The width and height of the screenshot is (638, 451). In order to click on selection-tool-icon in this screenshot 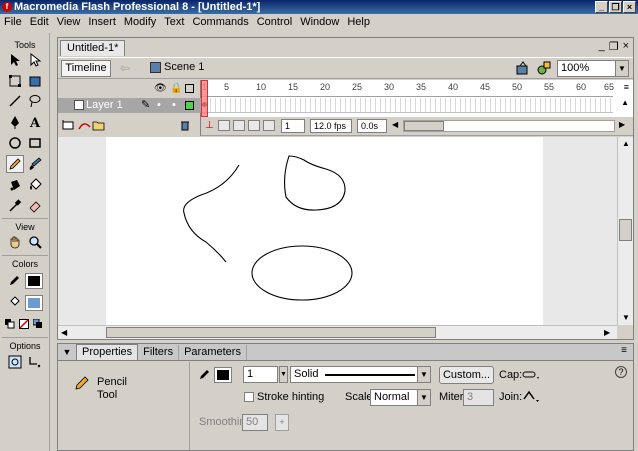, I will do `click(15, 60)`.